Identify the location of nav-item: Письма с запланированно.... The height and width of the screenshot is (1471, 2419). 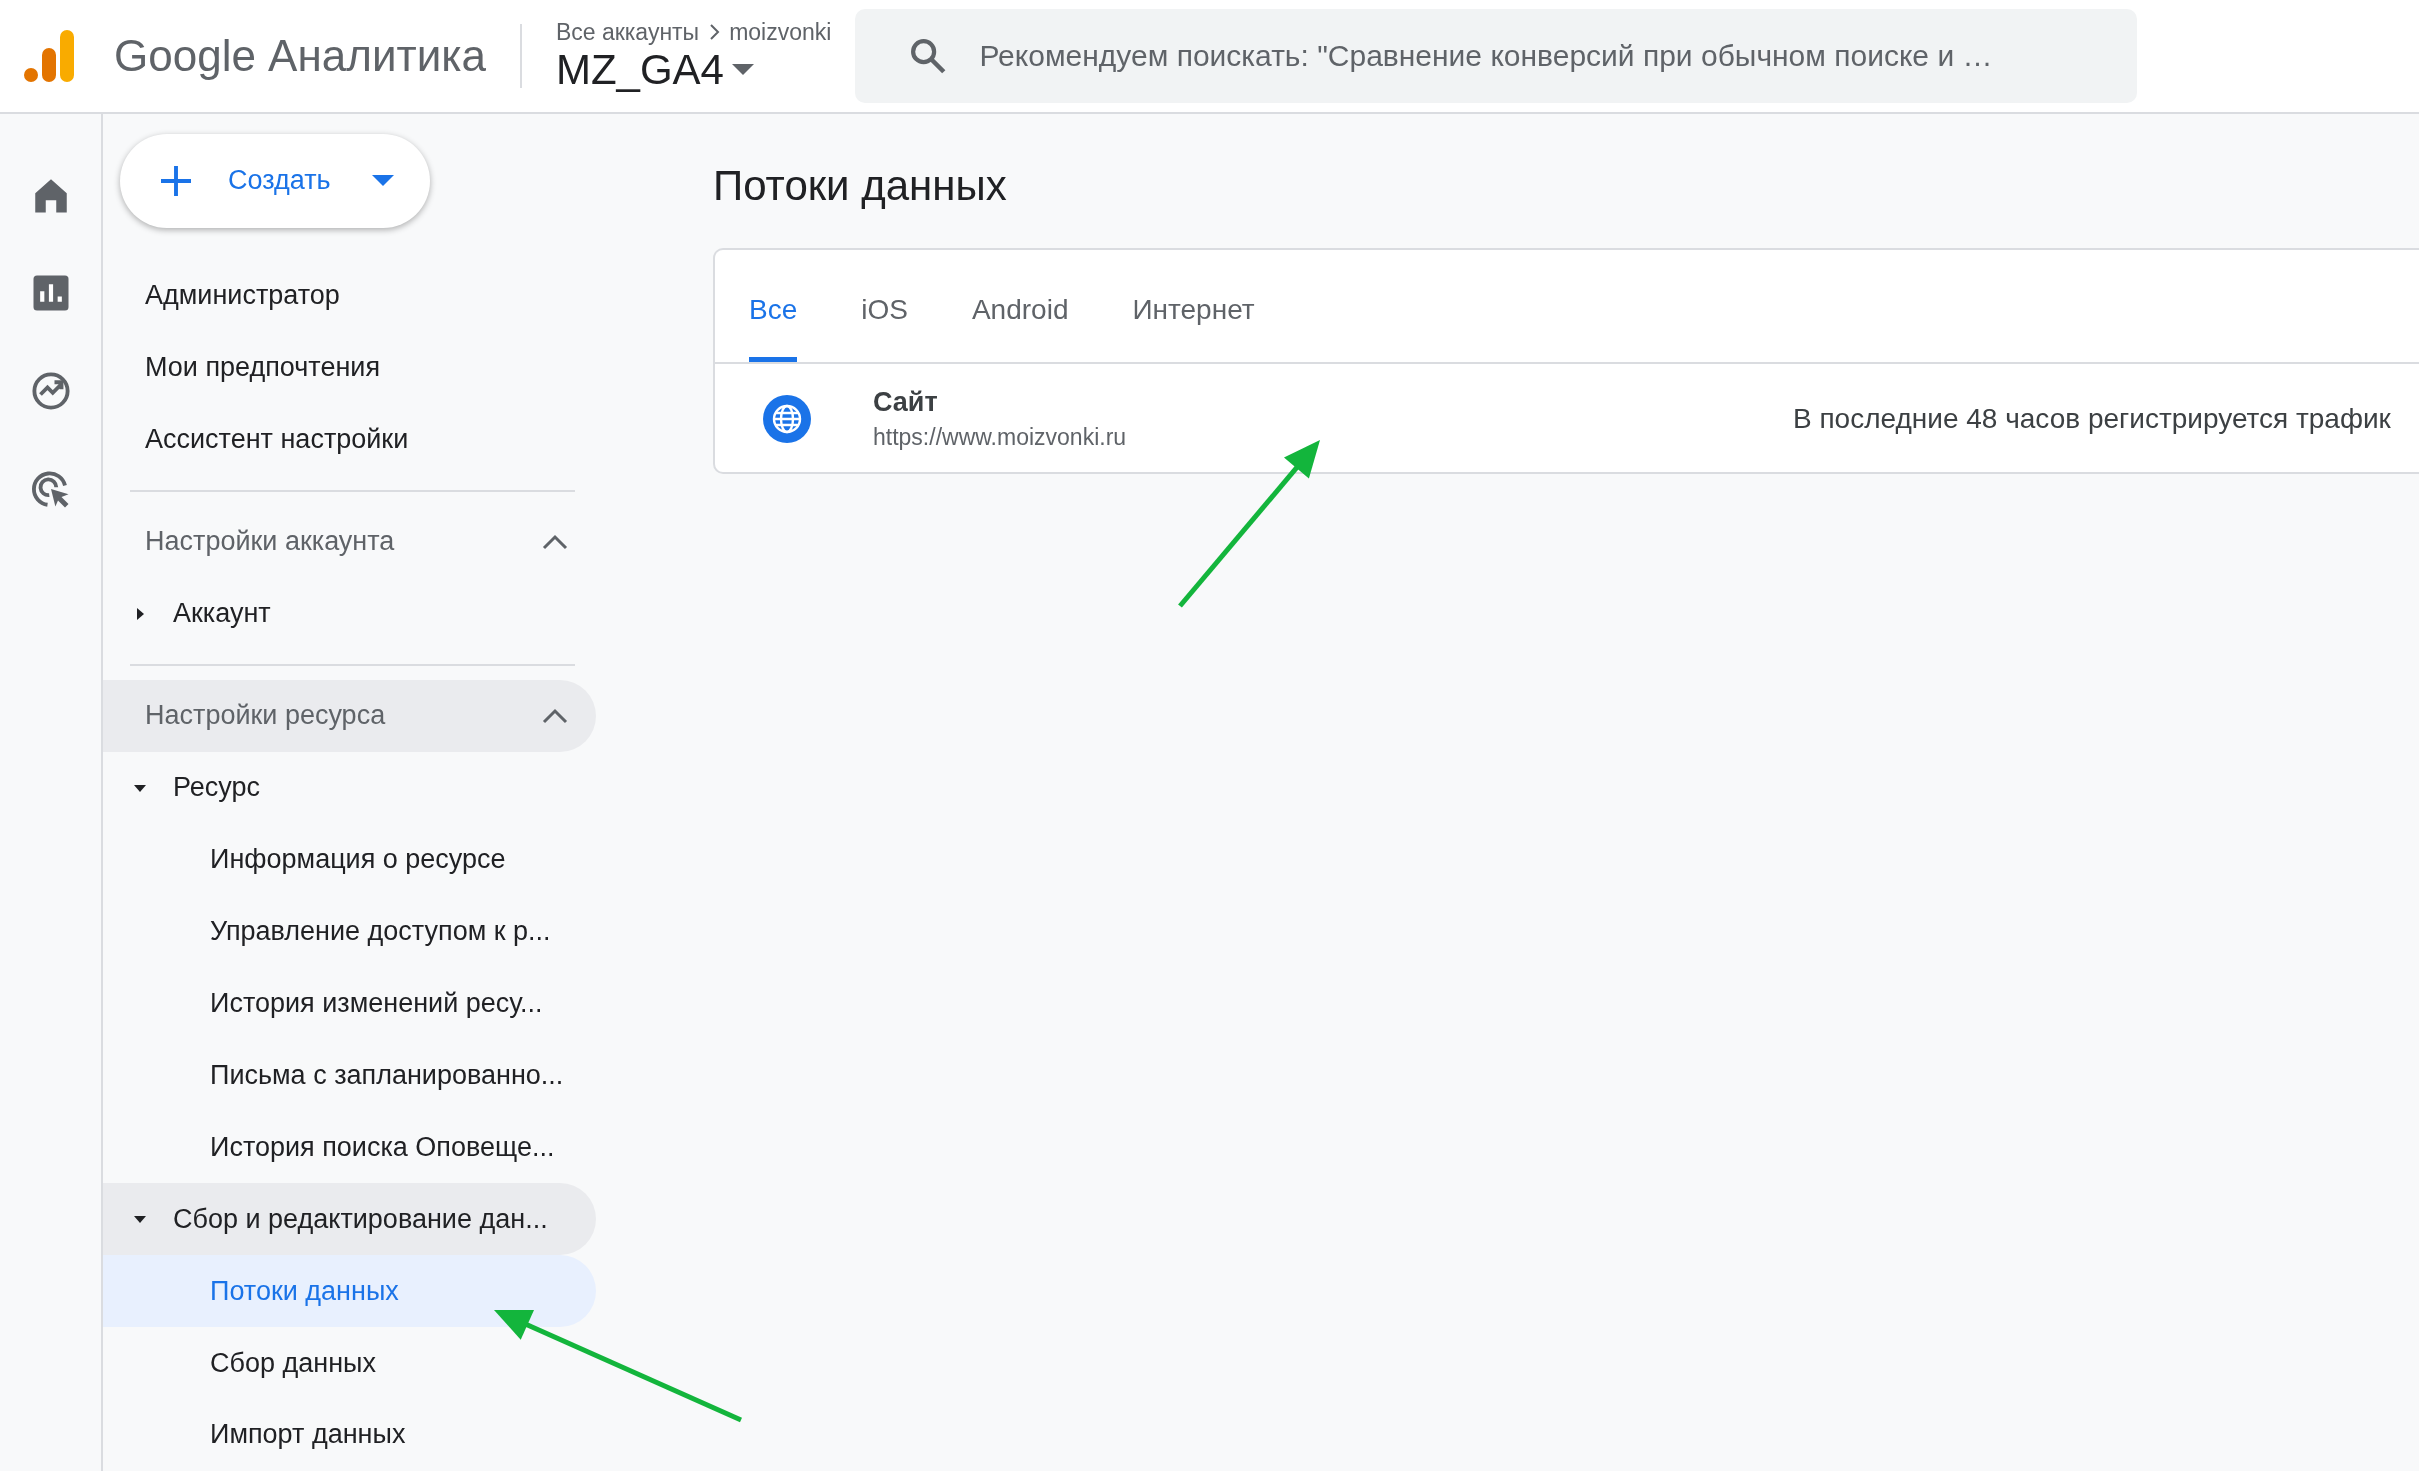
(349, 1075).